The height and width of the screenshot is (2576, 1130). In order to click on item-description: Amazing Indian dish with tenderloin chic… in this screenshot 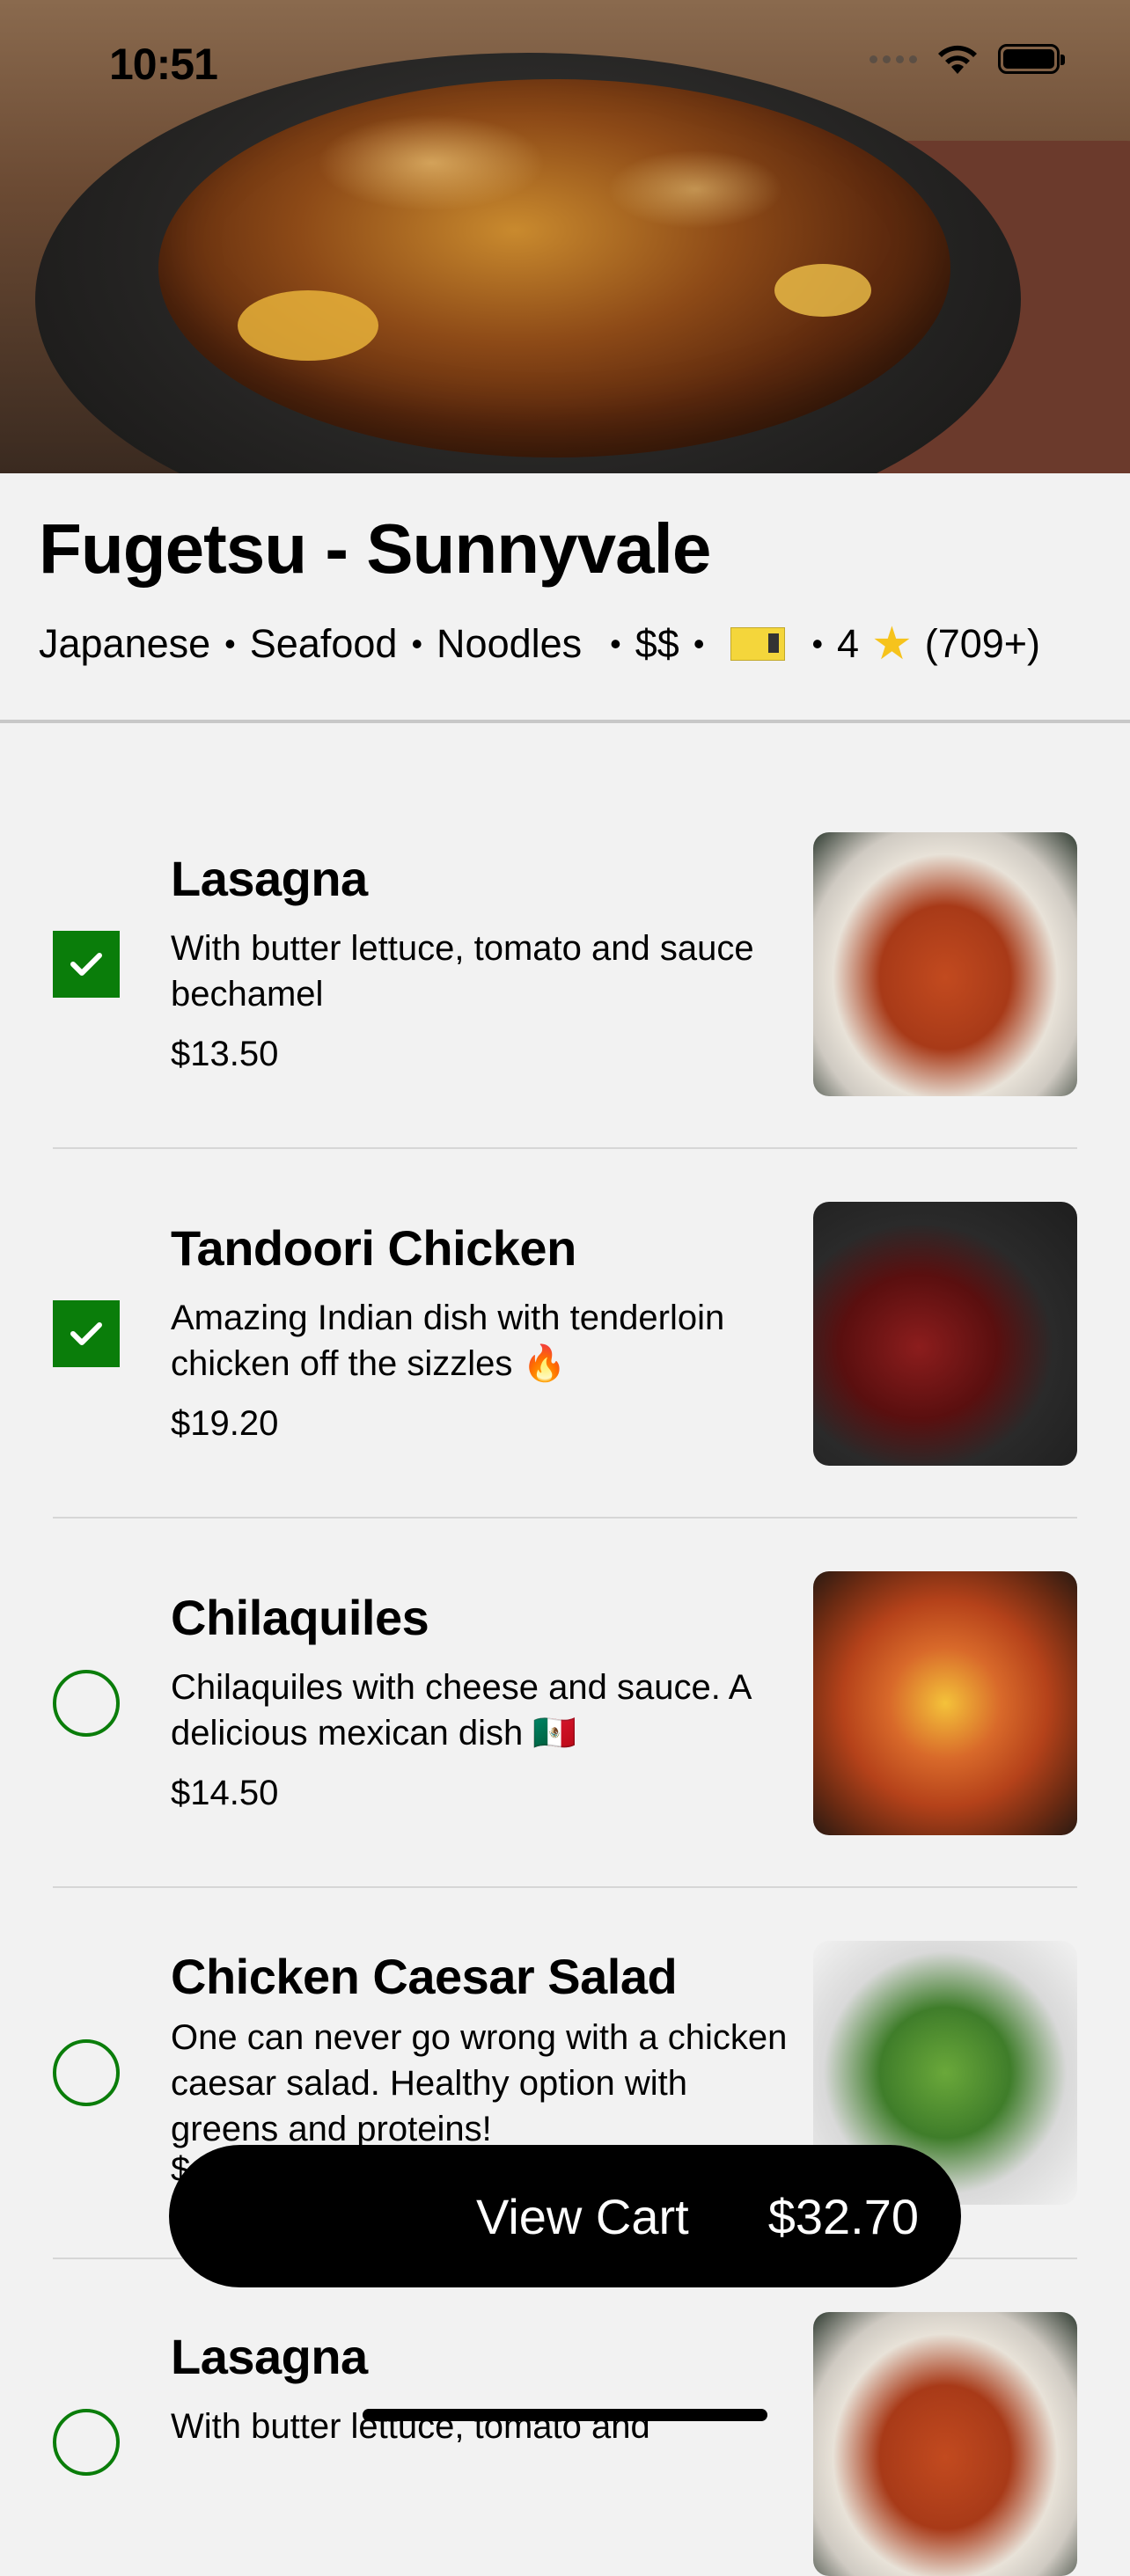, I will do `click(448, 1341)`.